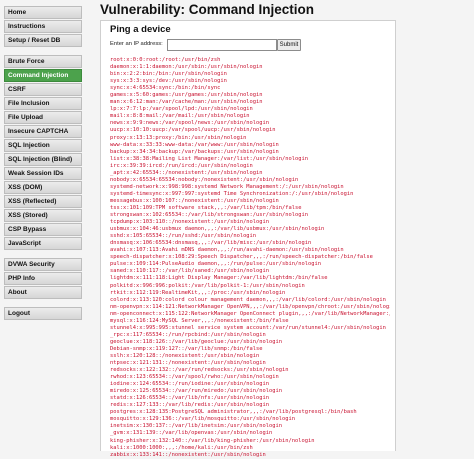 This screenshot has width=474, height=459. Describe the element at coordinates (165, 60) in the screenshot. I see `output-line: root:x:0:0:root:/root:/usr/bin/zsh` at that location.